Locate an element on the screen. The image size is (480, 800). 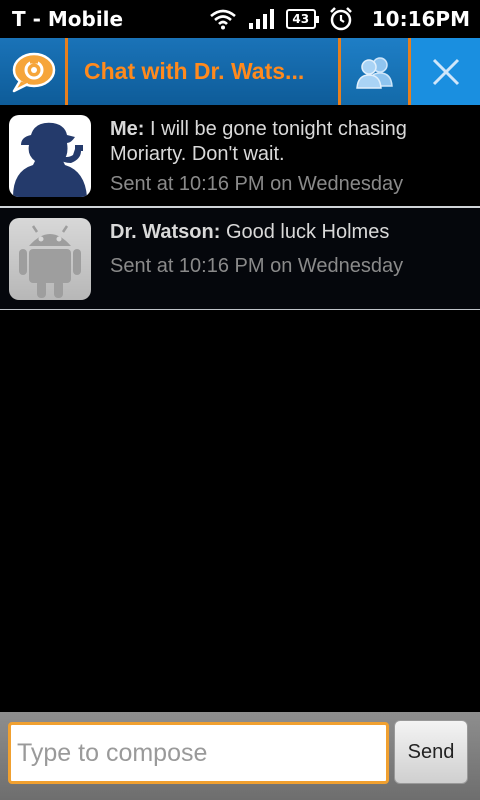
signal-icon is located at coordinates (261, 19).